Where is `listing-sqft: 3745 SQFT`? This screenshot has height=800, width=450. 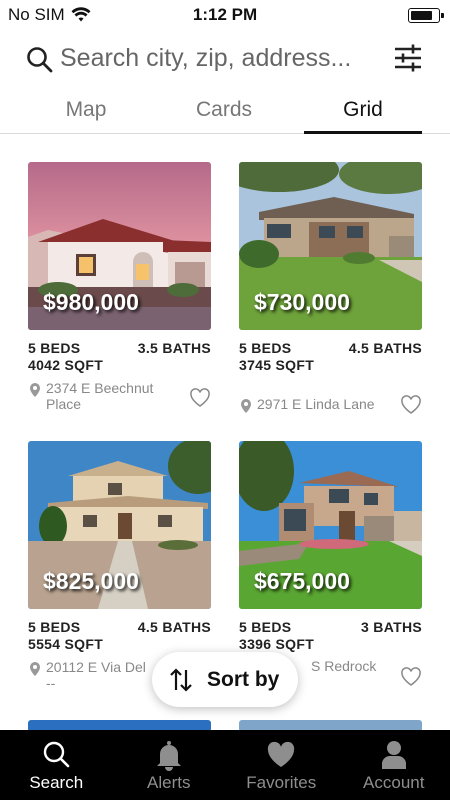 listing-sqft: 3745 SQFT is located at coordinates (277, 365).